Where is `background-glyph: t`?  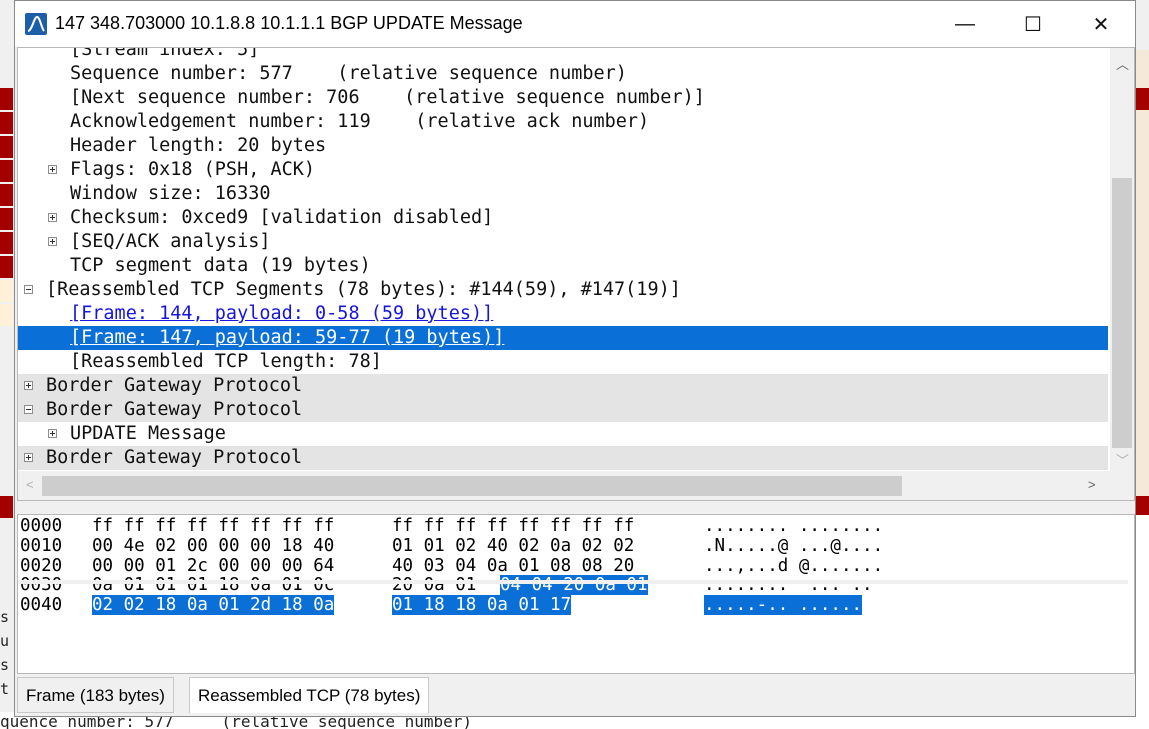 background-glyph: t is located at coordinates (5, 689).